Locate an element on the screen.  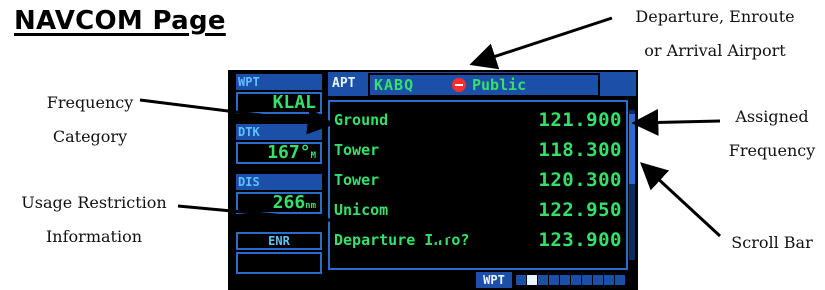
arrow-scroll-bar is located at coordinates (681, 200).